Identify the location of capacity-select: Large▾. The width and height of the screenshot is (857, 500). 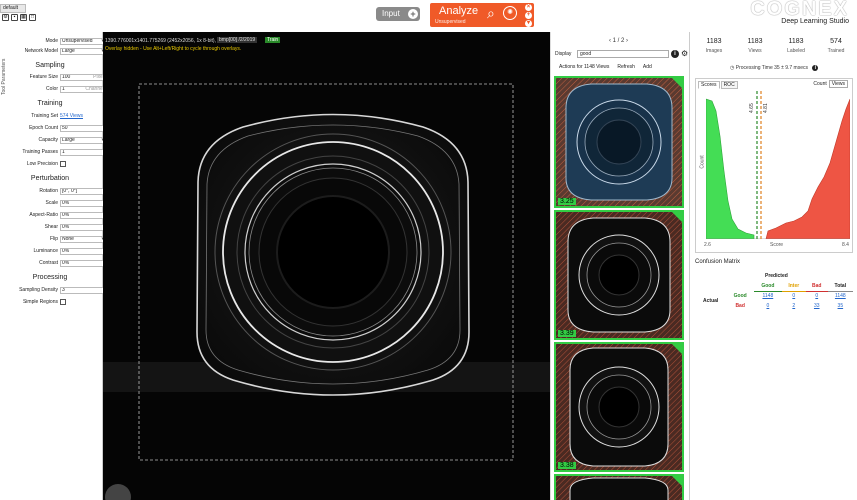
(83, 140).